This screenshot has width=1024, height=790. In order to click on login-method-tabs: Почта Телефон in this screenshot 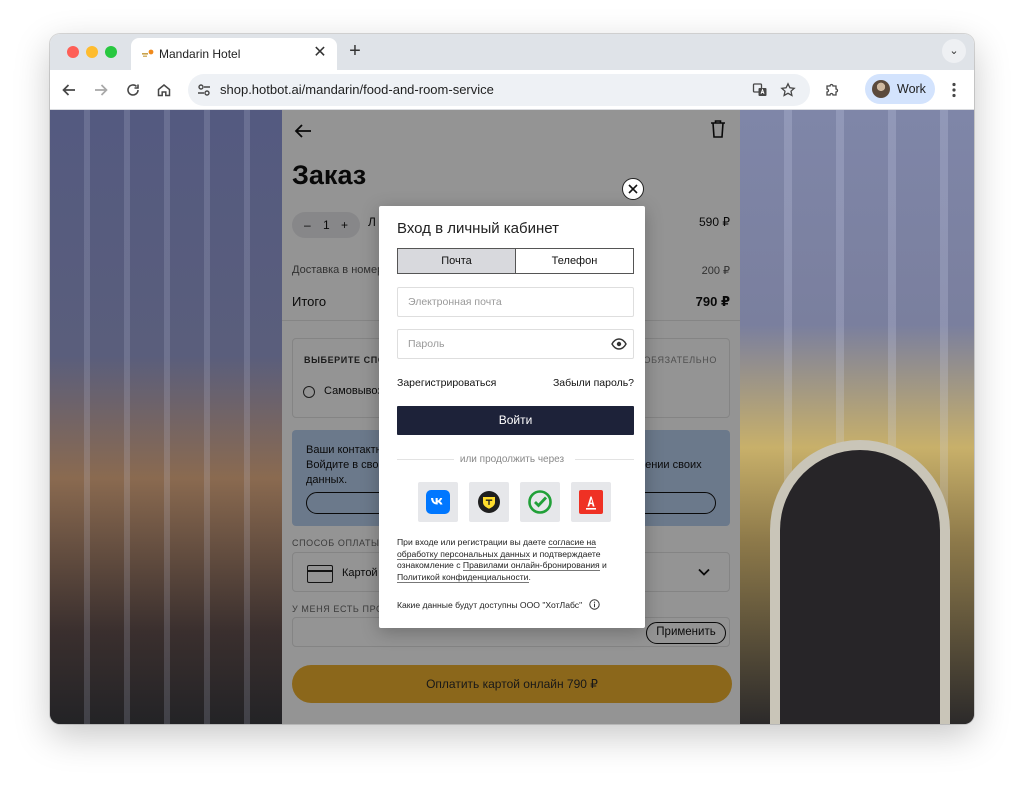, I will do `click(515, 261)`.